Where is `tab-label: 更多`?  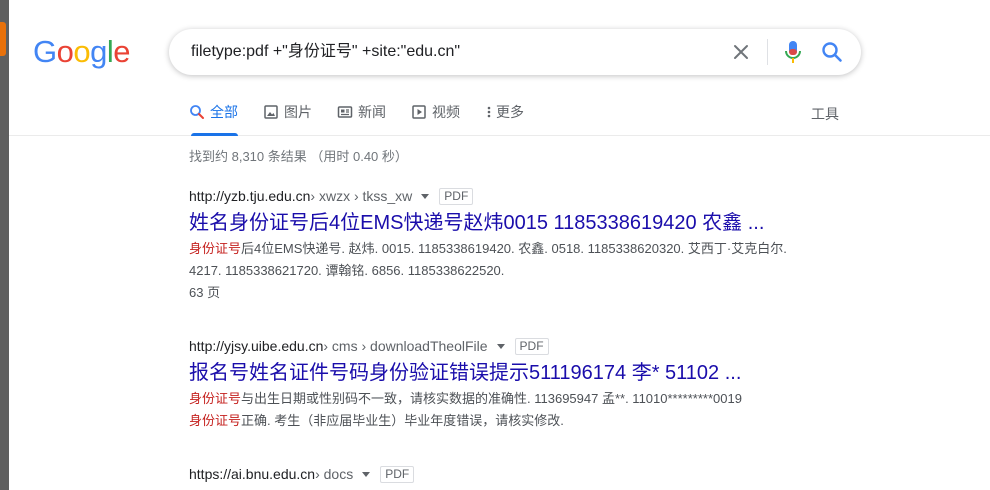 tab-label: 更多 is located at coordinates (510, 112).